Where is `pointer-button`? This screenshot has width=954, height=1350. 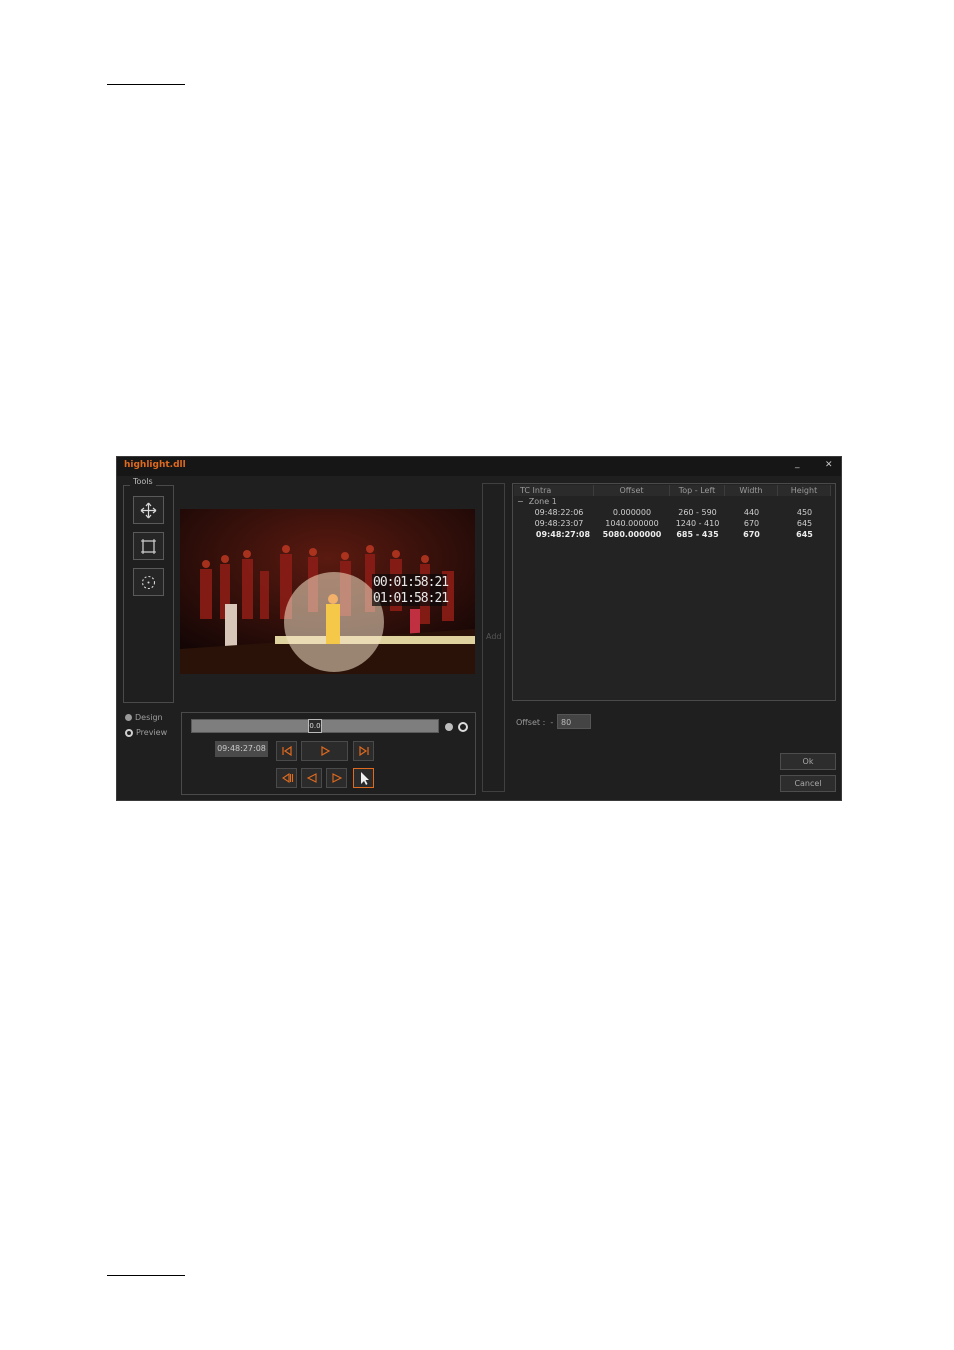 pointer-button is located at coordinates (363, 778).